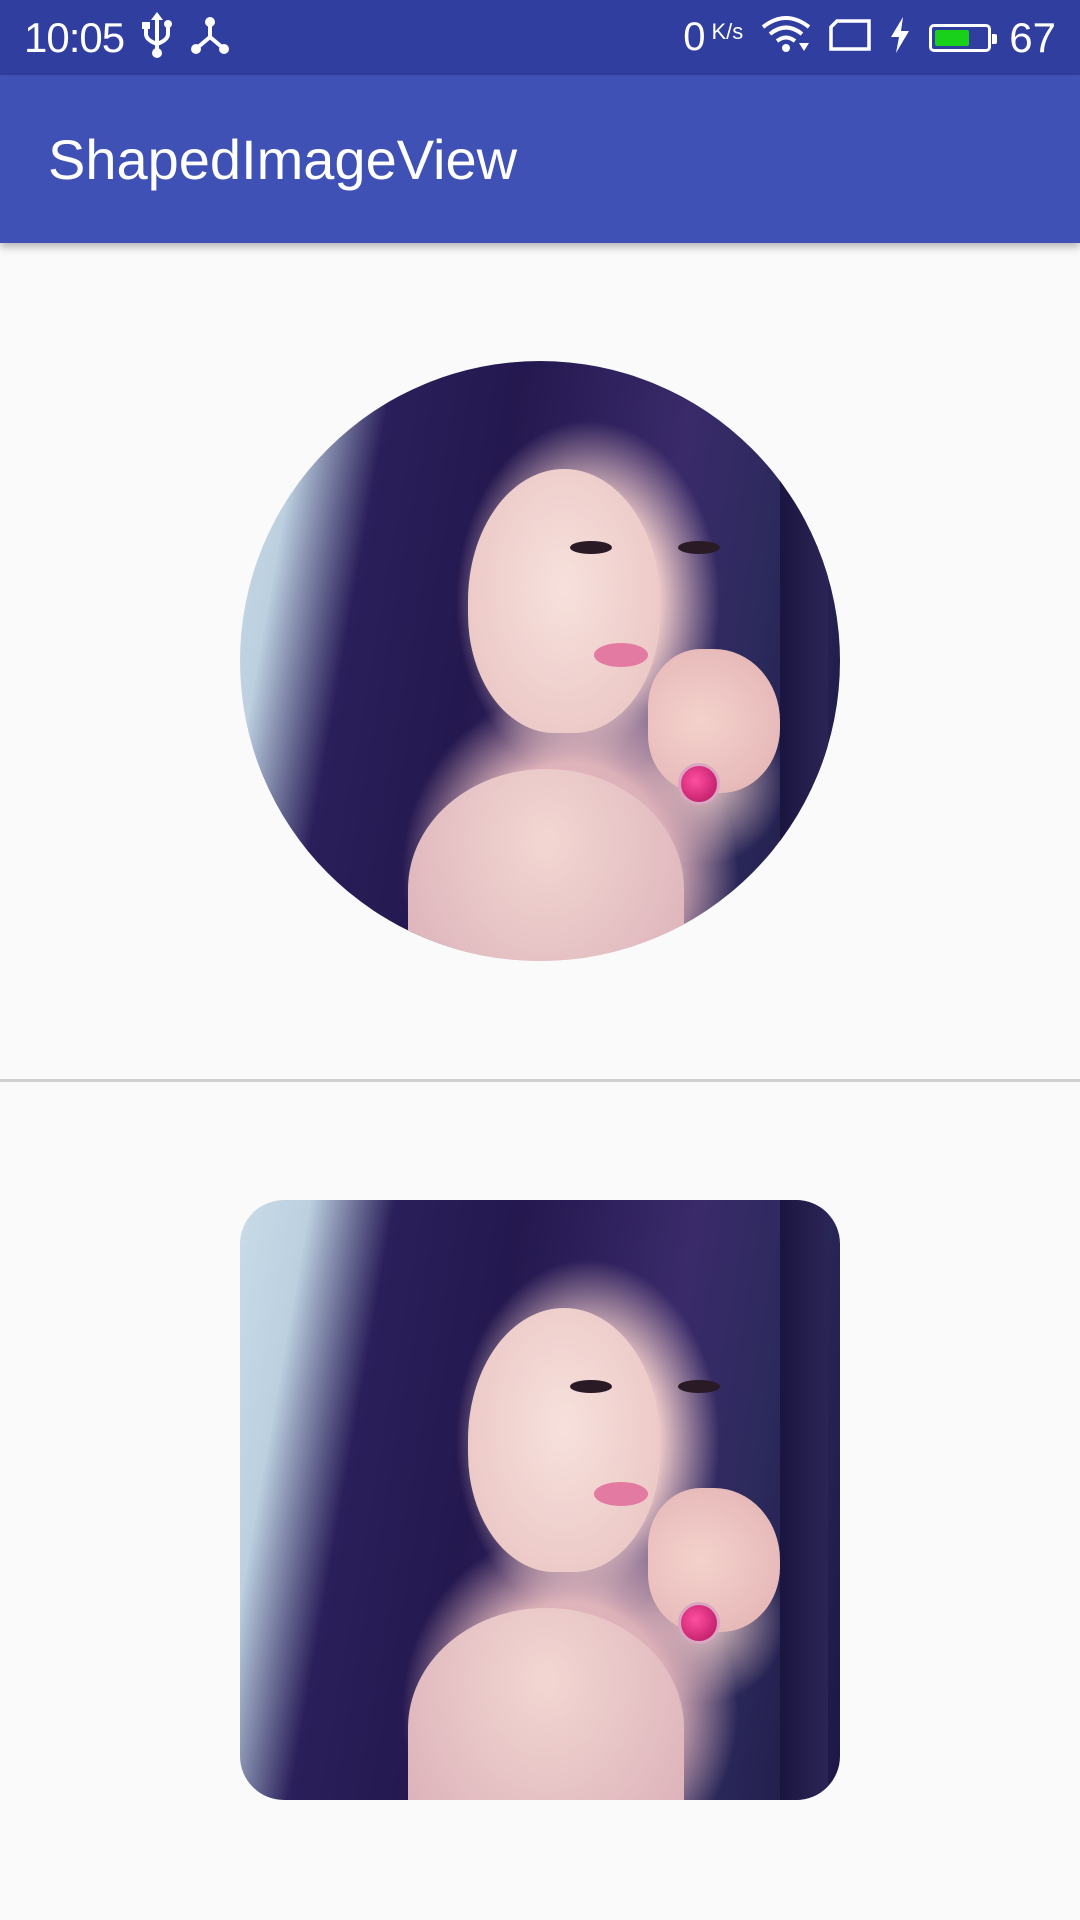 The image size is (1080, 1920). Describe the element at coordinates (540, 37) in the screenshot. I see `status-bar: 10:05 0 K/s 67` at that location.